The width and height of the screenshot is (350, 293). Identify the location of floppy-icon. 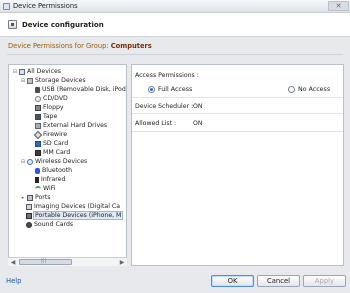
(38, 107).